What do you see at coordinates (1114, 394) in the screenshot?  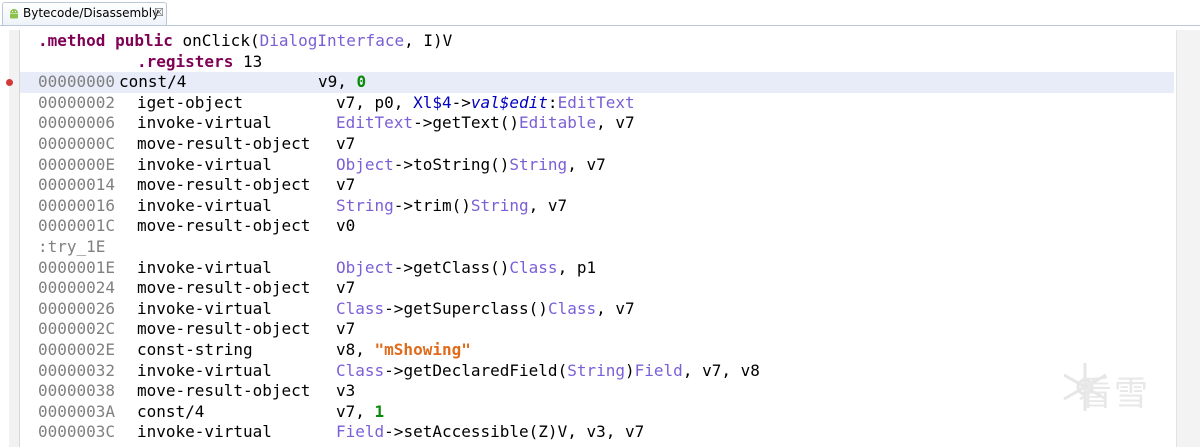 I see `watermark-text: 看雪` at bounding box center [1114, 394].